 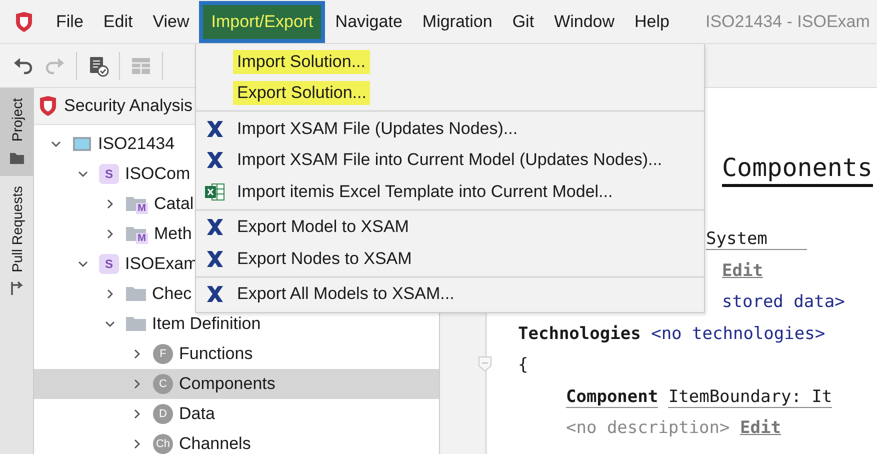 What do you see at coordinates (579, 334) in the screenshot?
I see `keyword: Technologies` at bounding box center [579, 334].